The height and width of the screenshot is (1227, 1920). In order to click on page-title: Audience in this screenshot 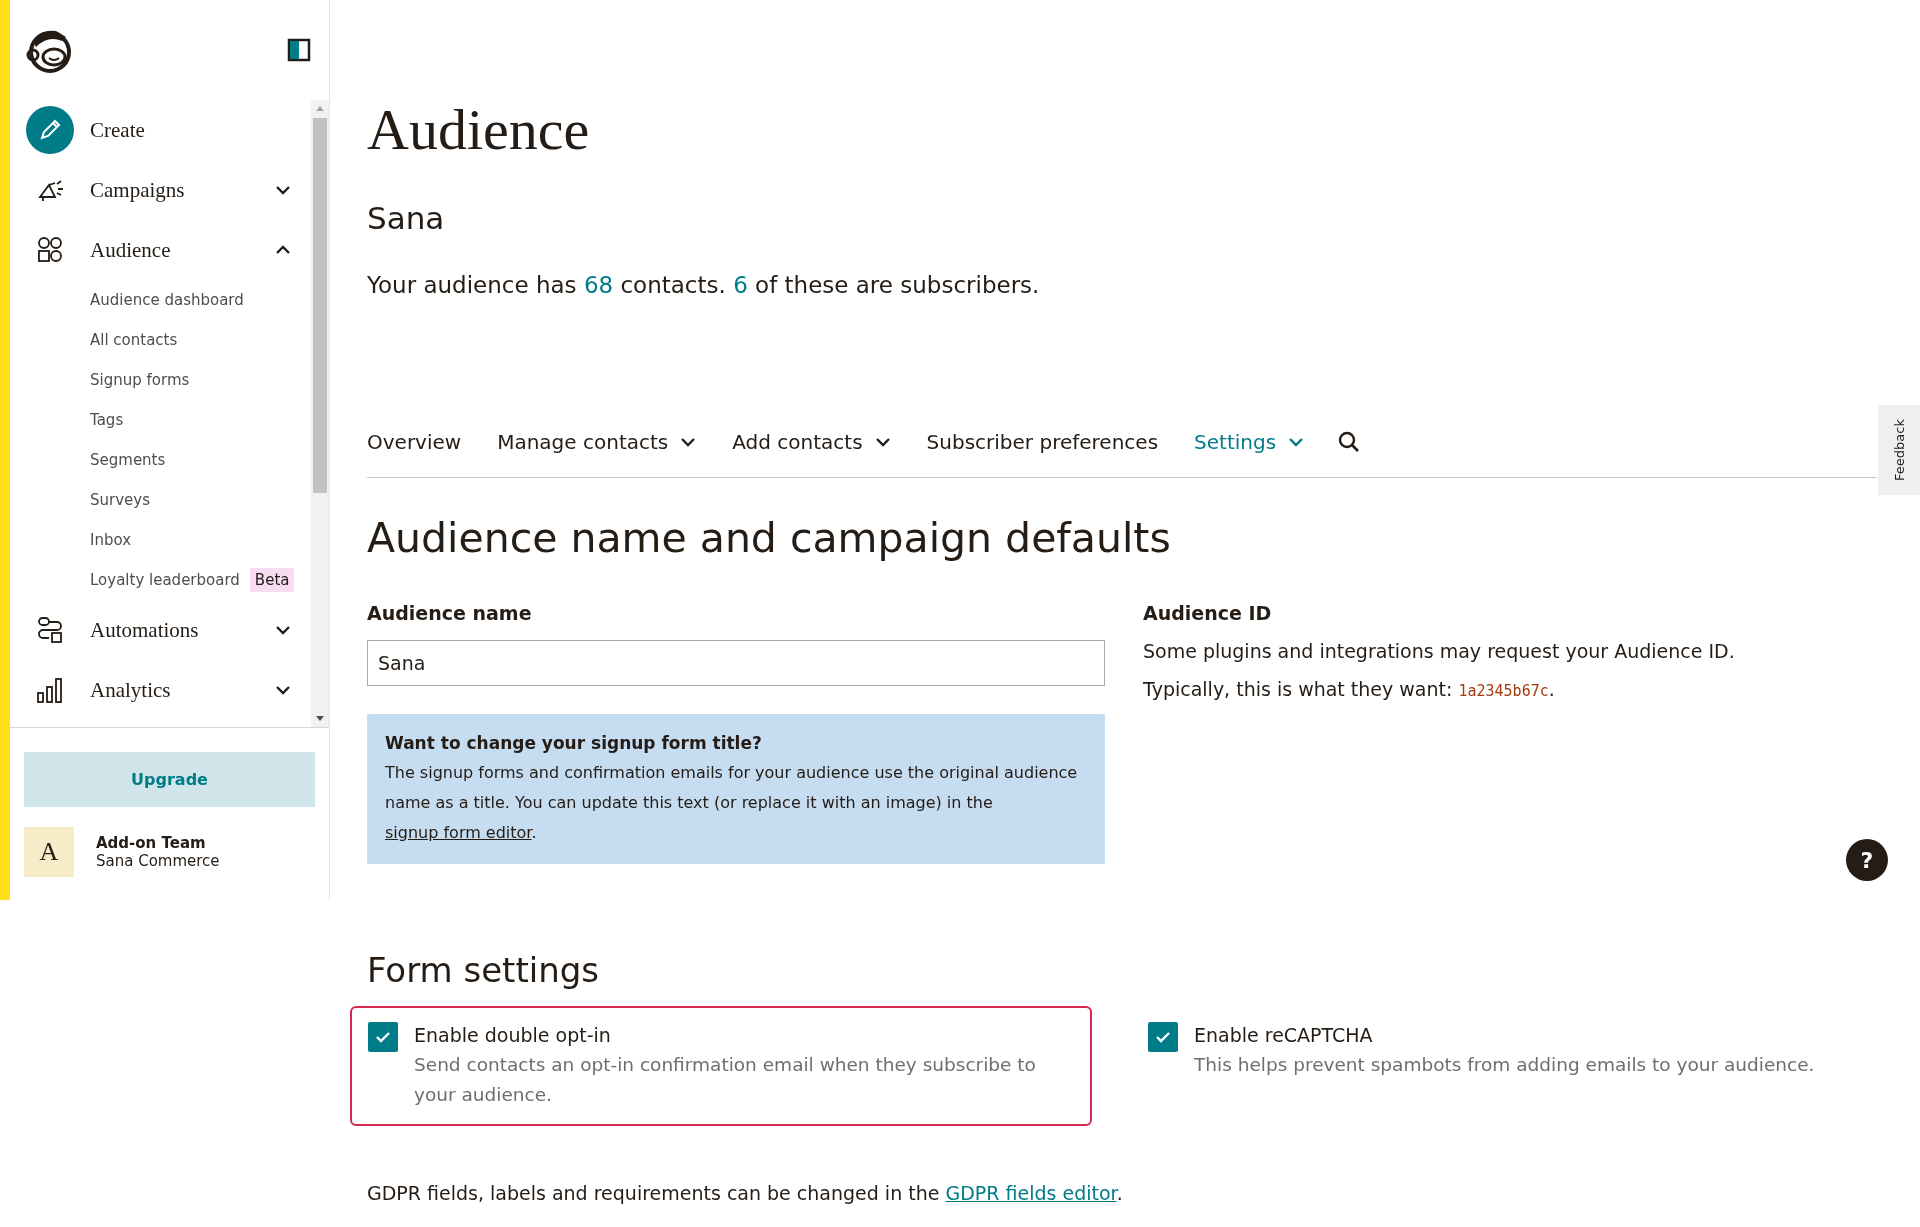, I will do `click(479, 130)`.